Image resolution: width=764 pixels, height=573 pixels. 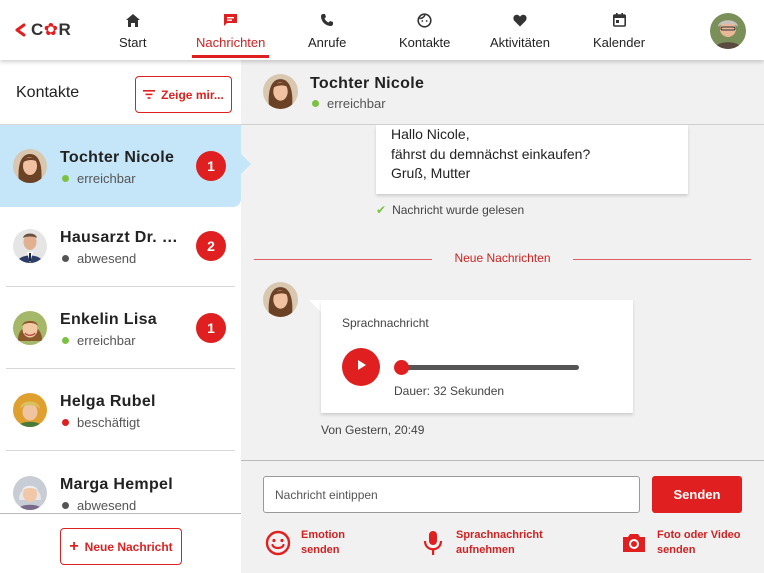 What do you see at coordinates (315, 306) in the screenshot?
I see `bubble-tail` at bounding box center [315, 306].